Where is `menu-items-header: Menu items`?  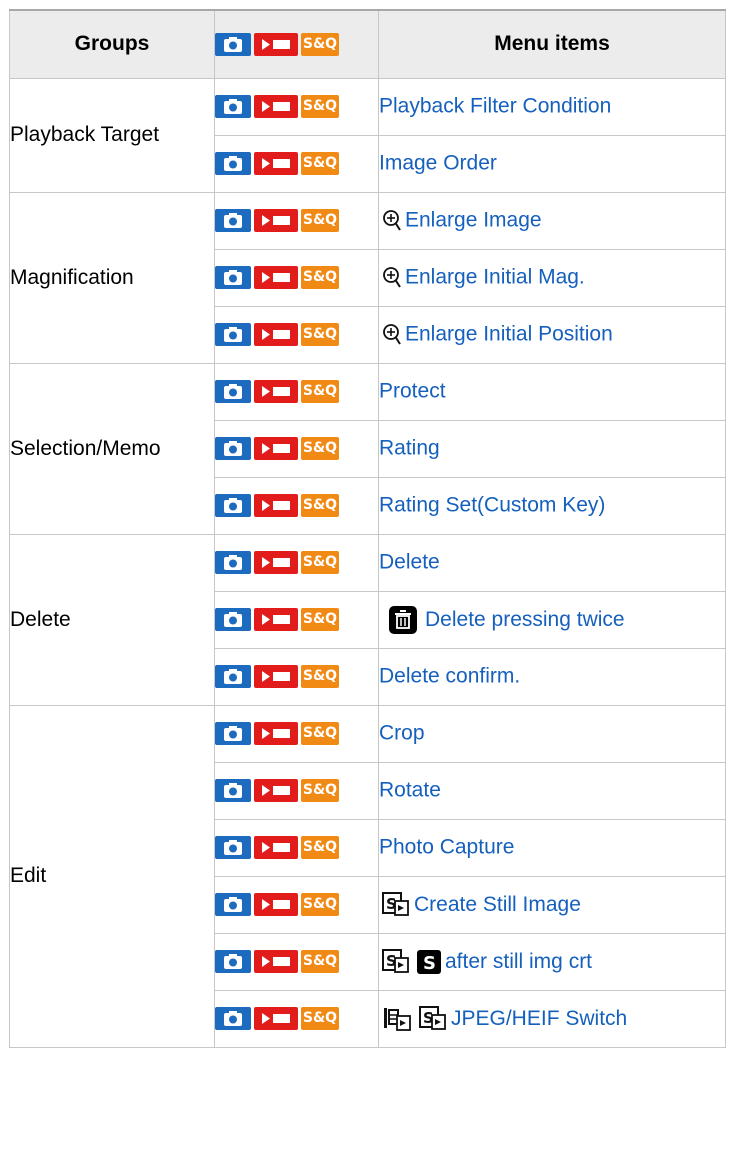
menu-items-header: Menu items is located at coordinates (552, 44).